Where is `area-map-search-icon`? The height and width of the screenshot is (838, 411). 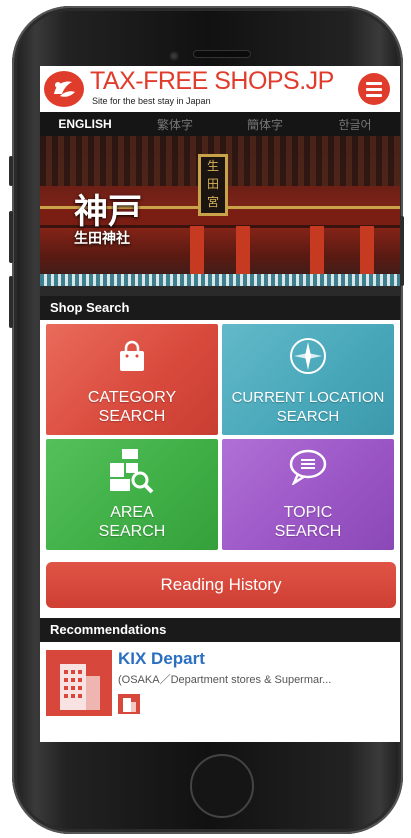 area-map-search-icon is located at coordinates (132, 471).